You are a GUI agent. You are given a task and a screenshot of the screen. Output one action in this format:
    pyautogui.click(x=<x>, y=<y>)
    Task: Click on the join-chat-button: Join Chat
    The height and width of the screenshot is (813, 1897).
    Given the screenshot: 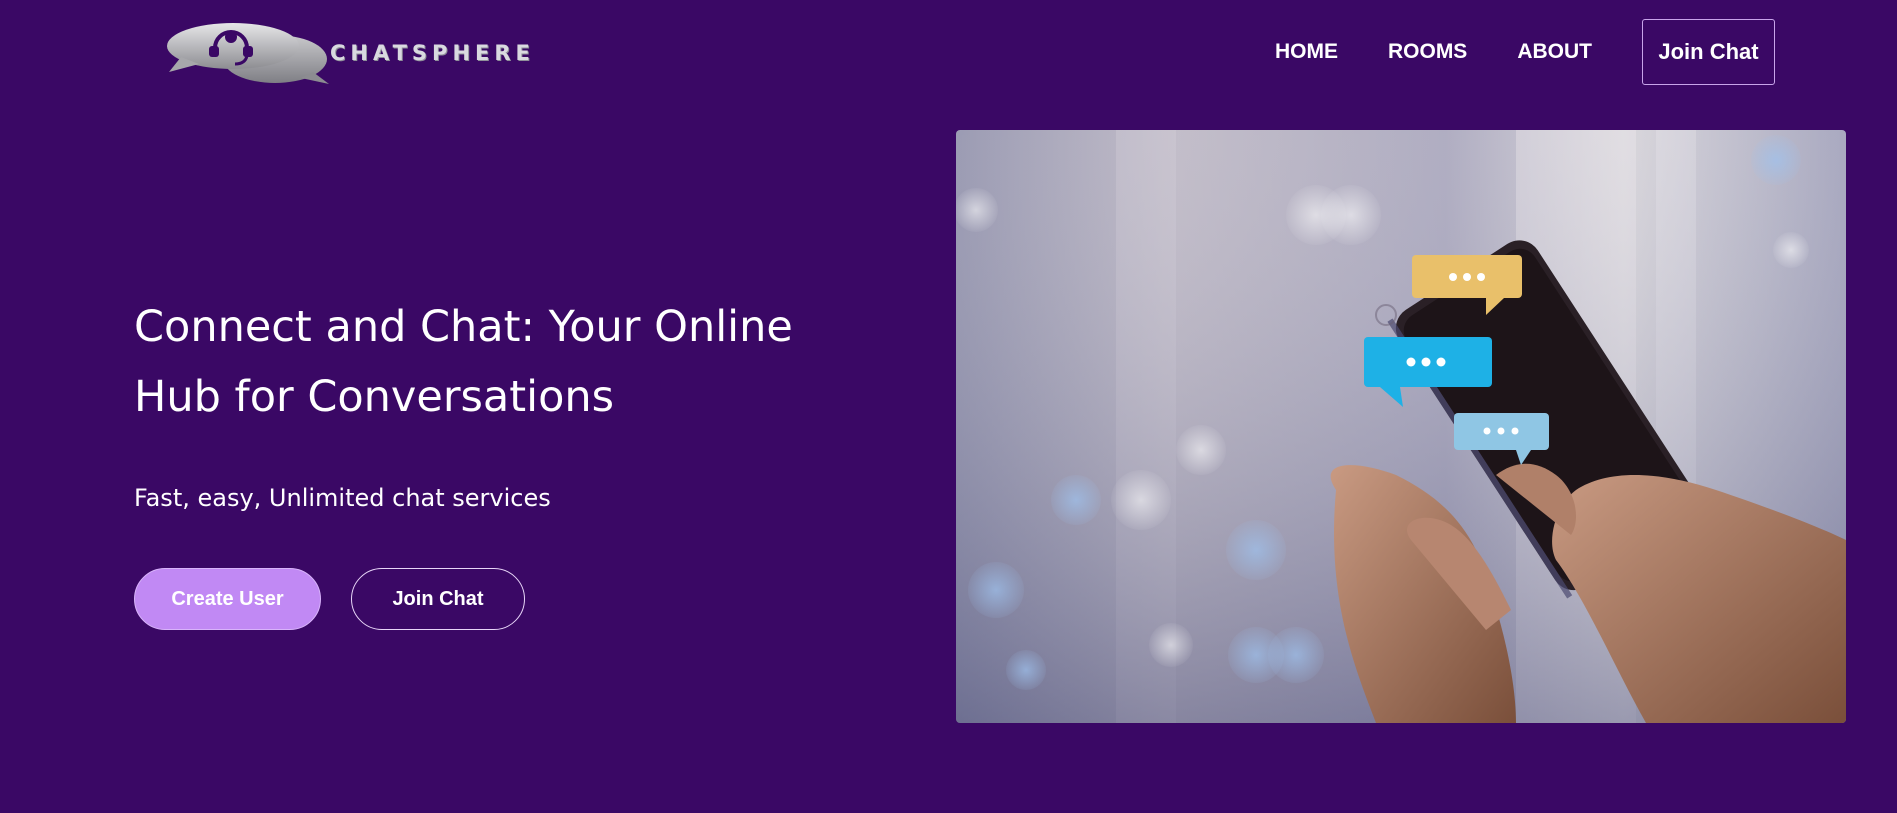 What is the action you would take?
    pyautogui.click(x=438, y=599)
    